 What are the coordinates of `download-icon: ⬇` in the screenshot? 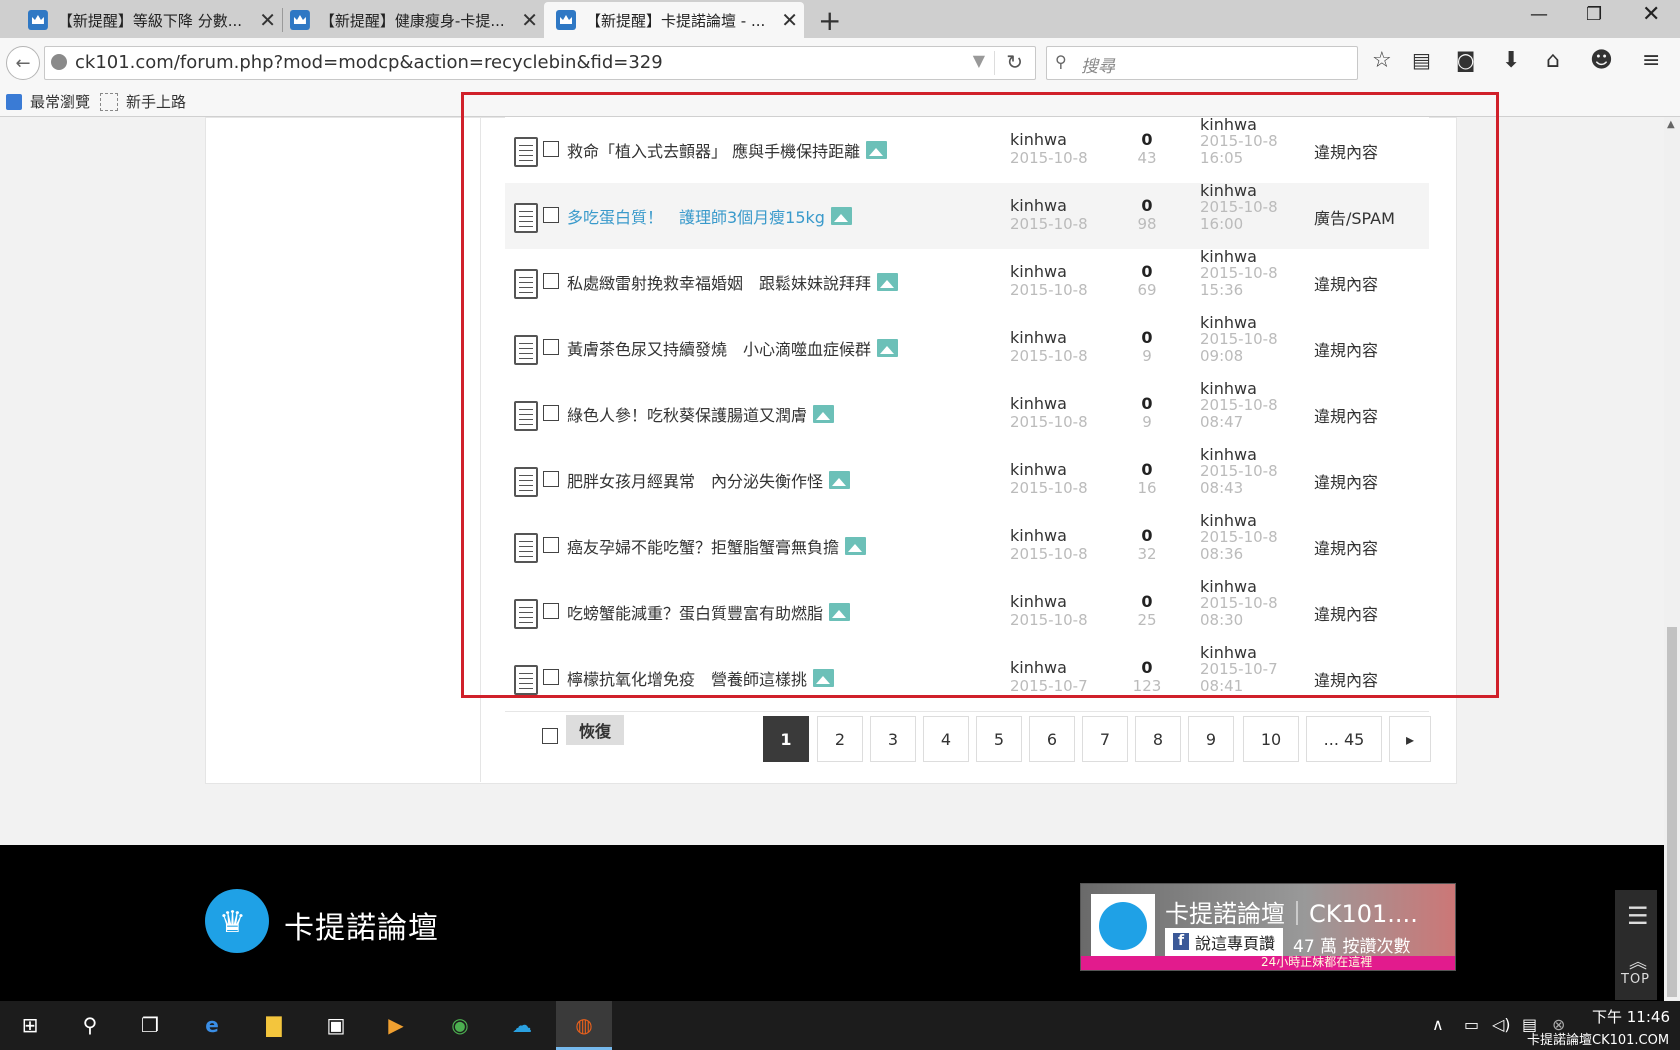 It's located at (1511, 60).